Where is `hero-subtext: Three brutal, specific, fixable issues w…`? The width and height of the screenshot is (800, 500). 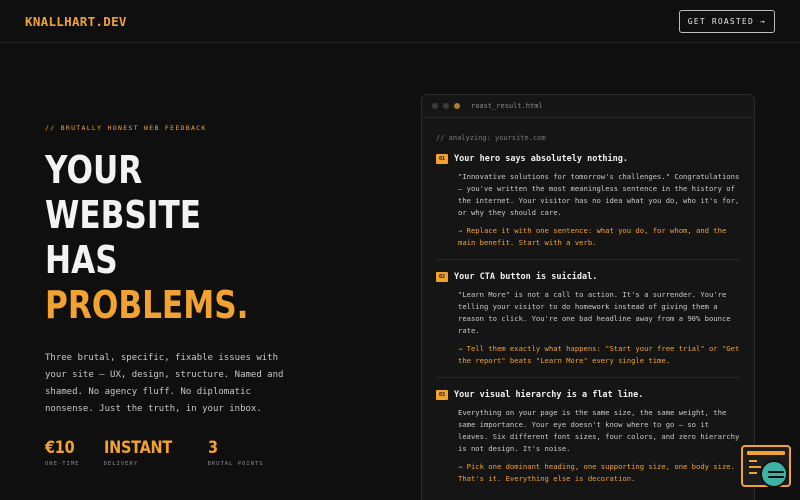 hero-subtext: Three brutal, specific, fixable issues w… is located at coordinates (164, 383).